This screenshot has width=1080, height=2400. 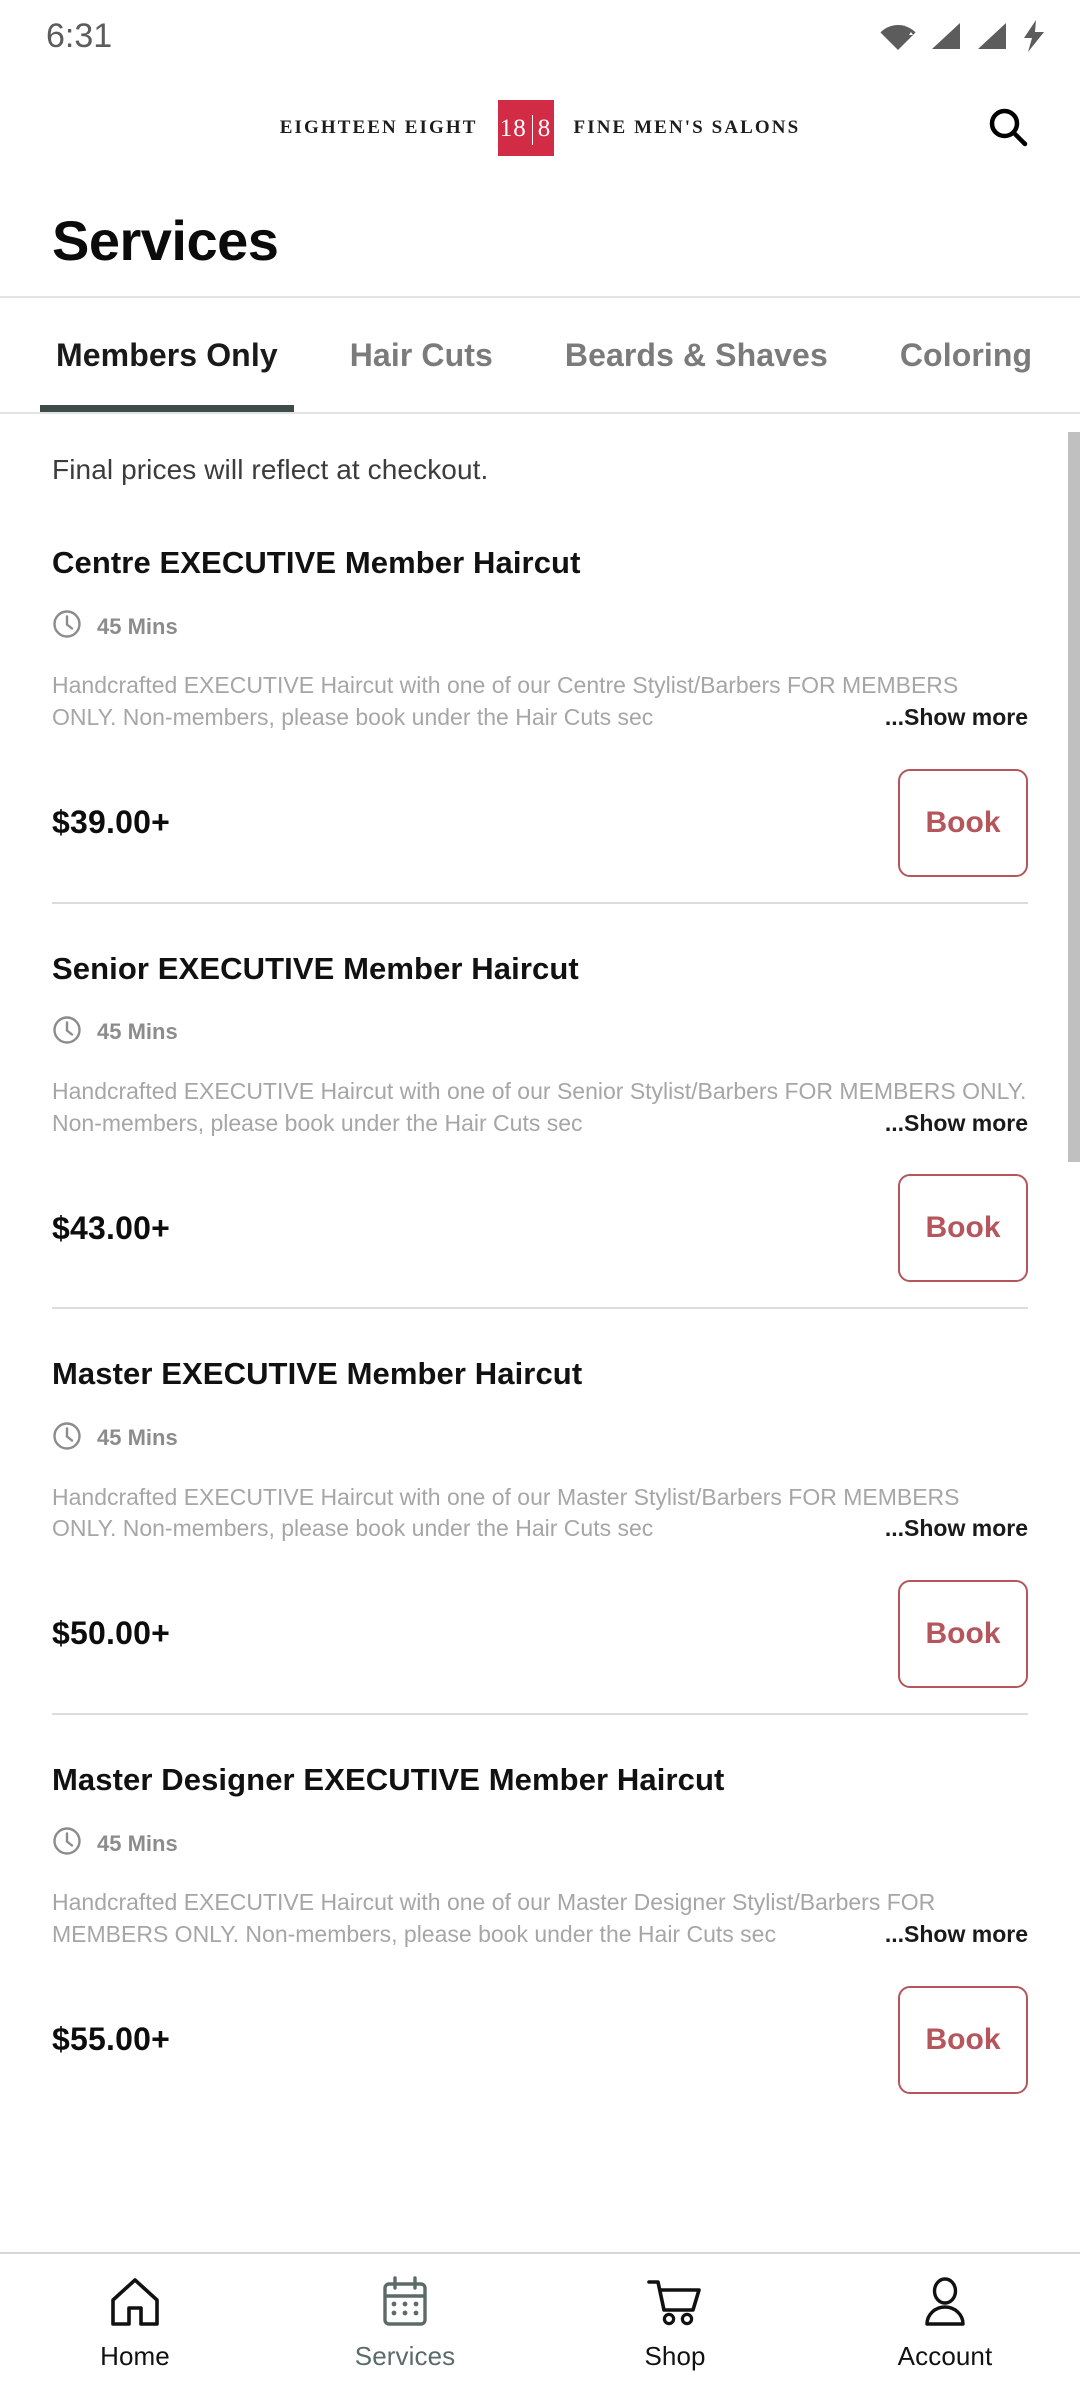 What do you see at coordinates (675, 2356) in the screenshot?
I see `nav-label: Shop` at bounding box center [675, 2356].